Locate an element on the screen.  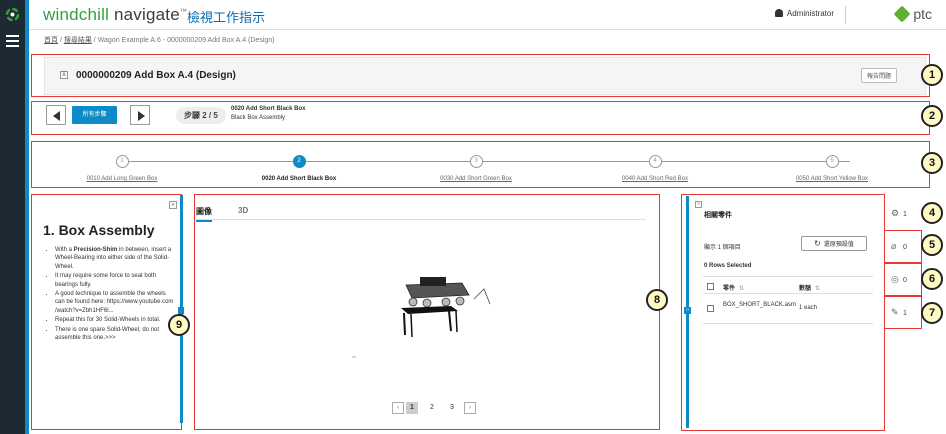
table-header: 零件 ⇅ 數額 ⇅ is located at coordinates (788, 285).